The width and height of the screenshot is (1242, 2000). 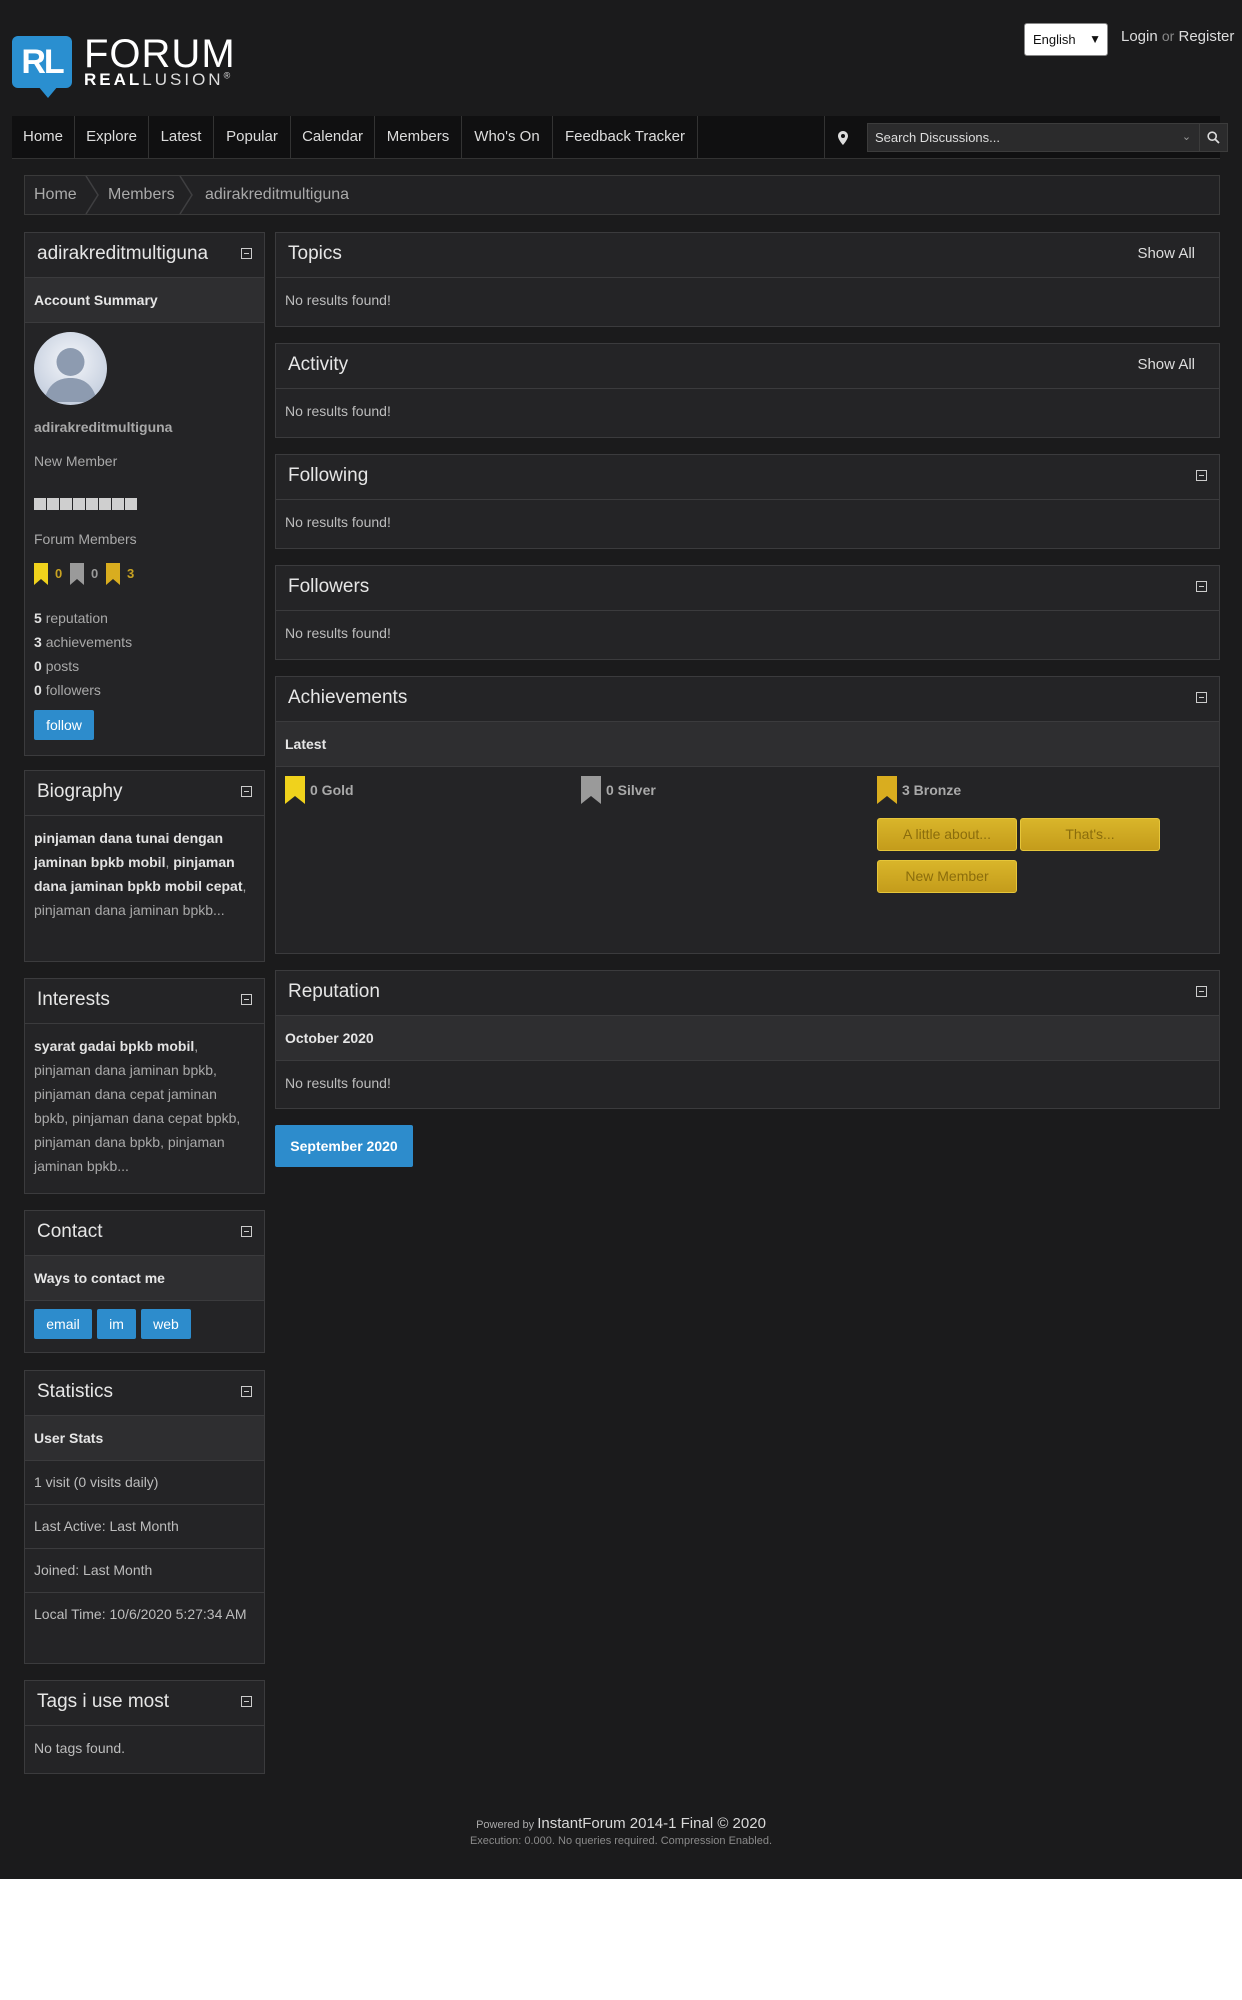 What do you see at coordinates (651, 1823) in the screenshot?
I see `product-link: InstantForum 2014-1 Final © 2020` at bounding box center [651, 1823].